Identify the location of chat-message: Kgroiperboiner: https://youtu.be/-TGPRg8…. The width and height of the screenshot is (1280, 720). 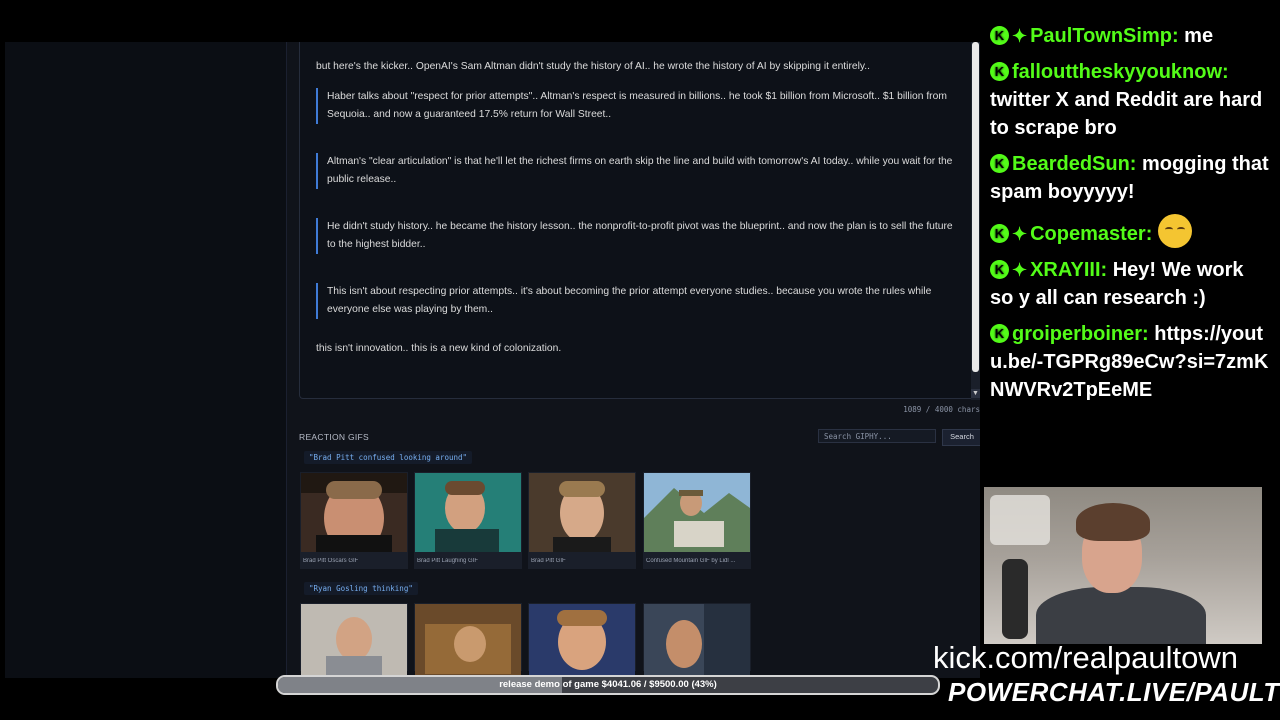
(1131, 362).